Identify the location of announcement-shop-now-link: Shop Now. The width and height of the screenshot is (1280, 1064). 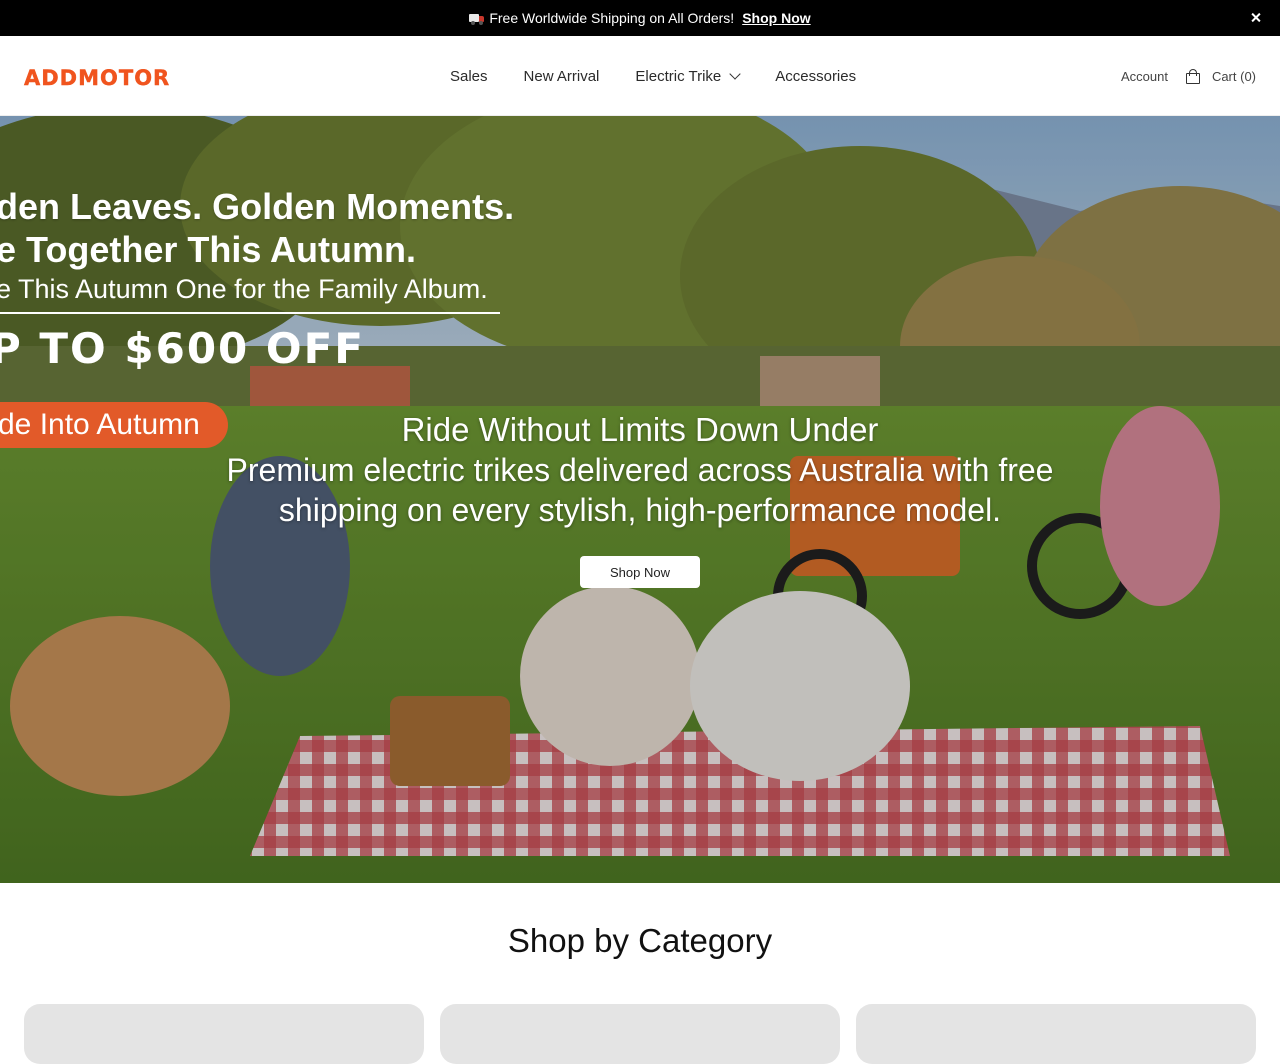
(776, 18).